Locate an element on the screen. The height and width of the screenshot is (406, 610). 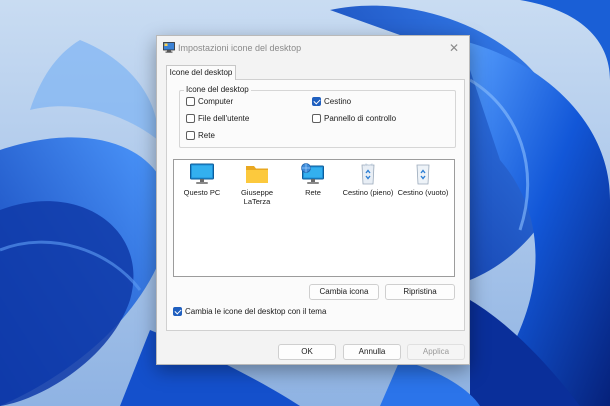
checkbox-network: Rete is located at coordinates (200, 135).